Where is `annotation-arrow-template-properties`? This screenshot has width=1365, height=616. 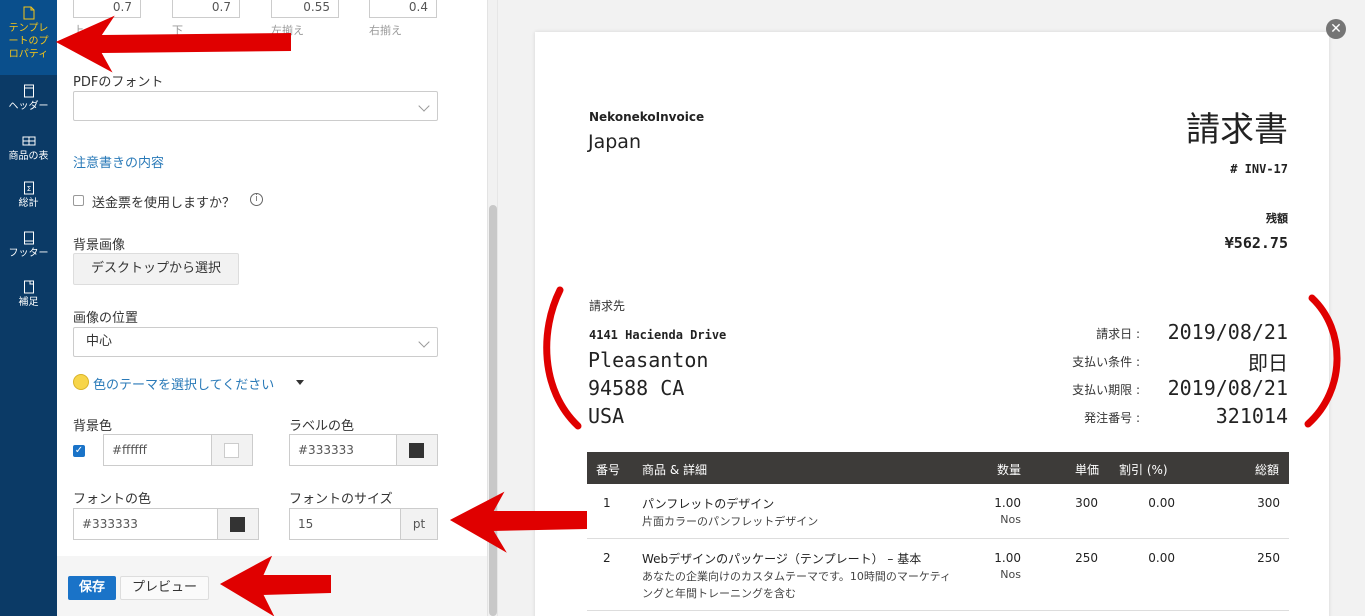 annotation-arrow-template-properties is located at coordinates (173, 44).